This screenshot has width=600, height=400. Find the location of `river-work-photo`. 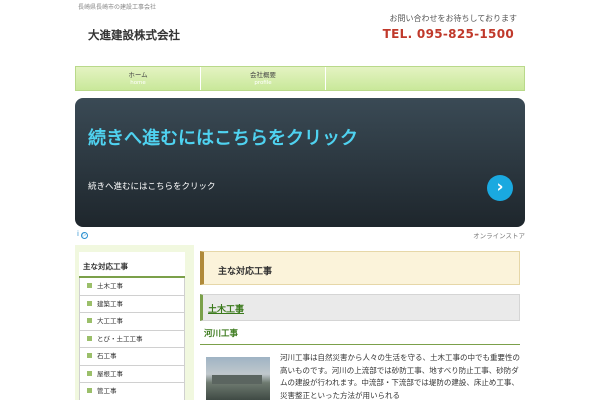

river-work-photo is located at coordinates (238, 378).